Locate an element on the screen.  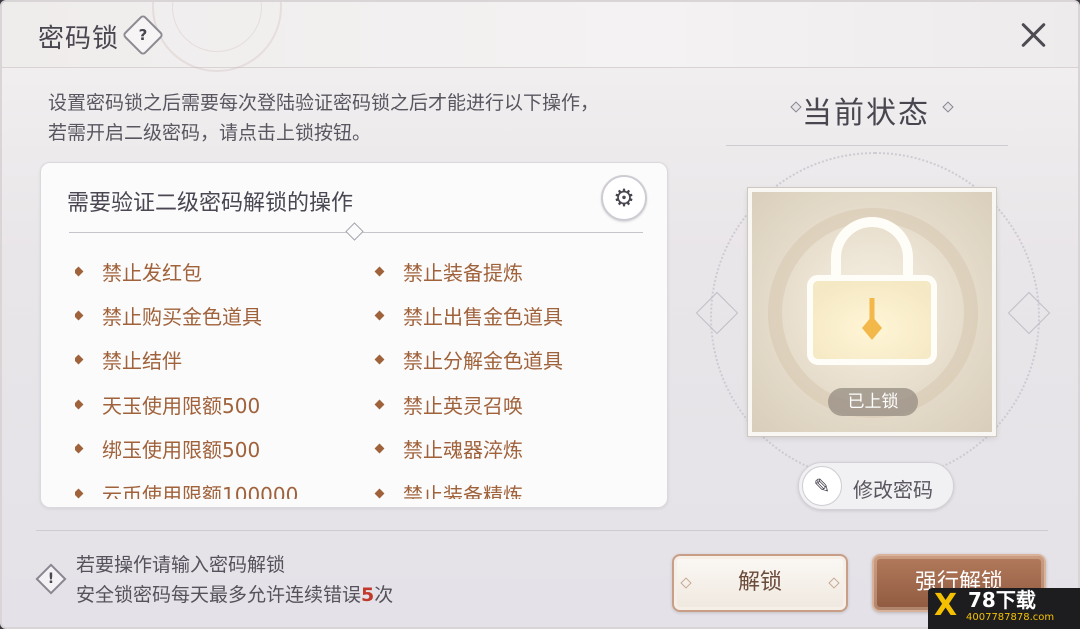
list-item: 禁止分解金色道具 is located at coordinates (468, 360).